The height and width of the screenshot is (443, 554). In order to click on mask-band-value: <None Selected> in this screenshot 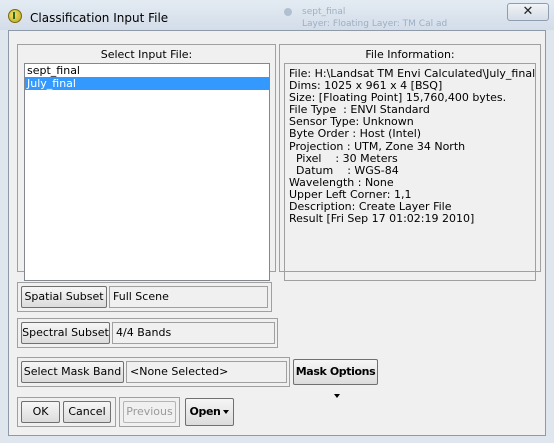, I will do `click(206, 372)`.